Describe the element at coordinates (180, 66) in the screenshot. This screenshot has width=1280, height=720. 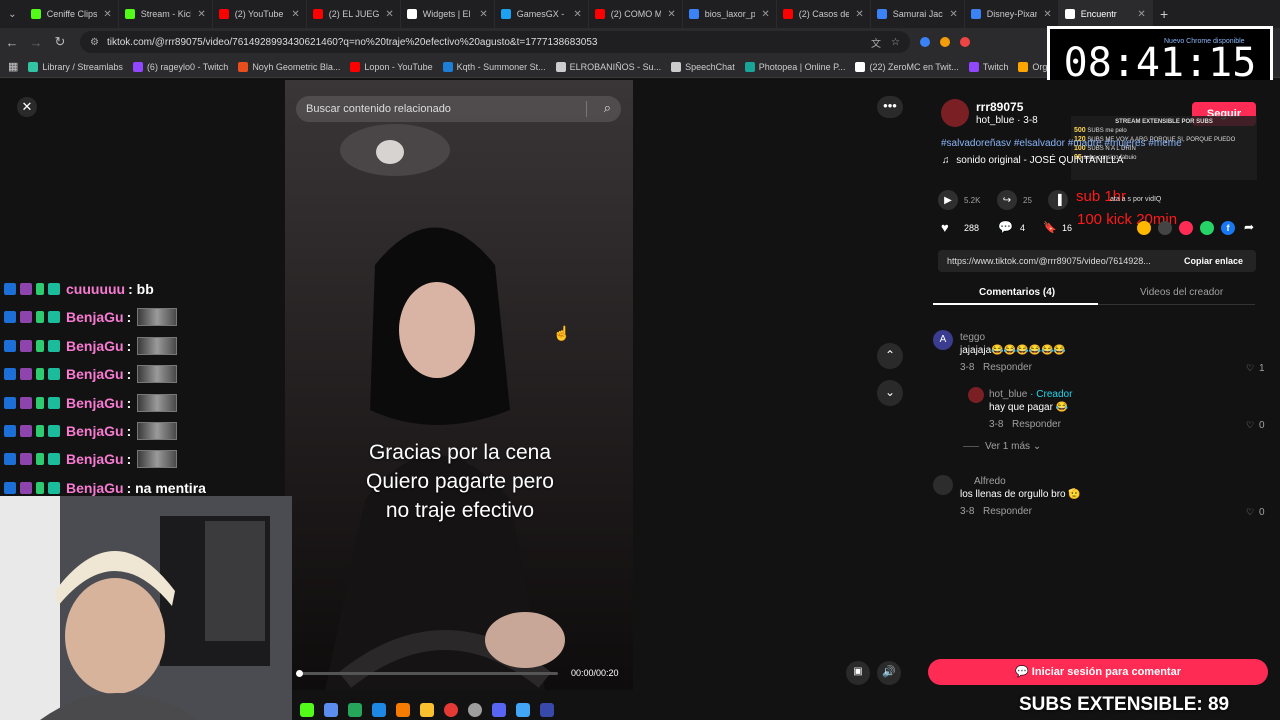
I see `bookmark-item: (6) rageylo0 - Twitch` at that location.